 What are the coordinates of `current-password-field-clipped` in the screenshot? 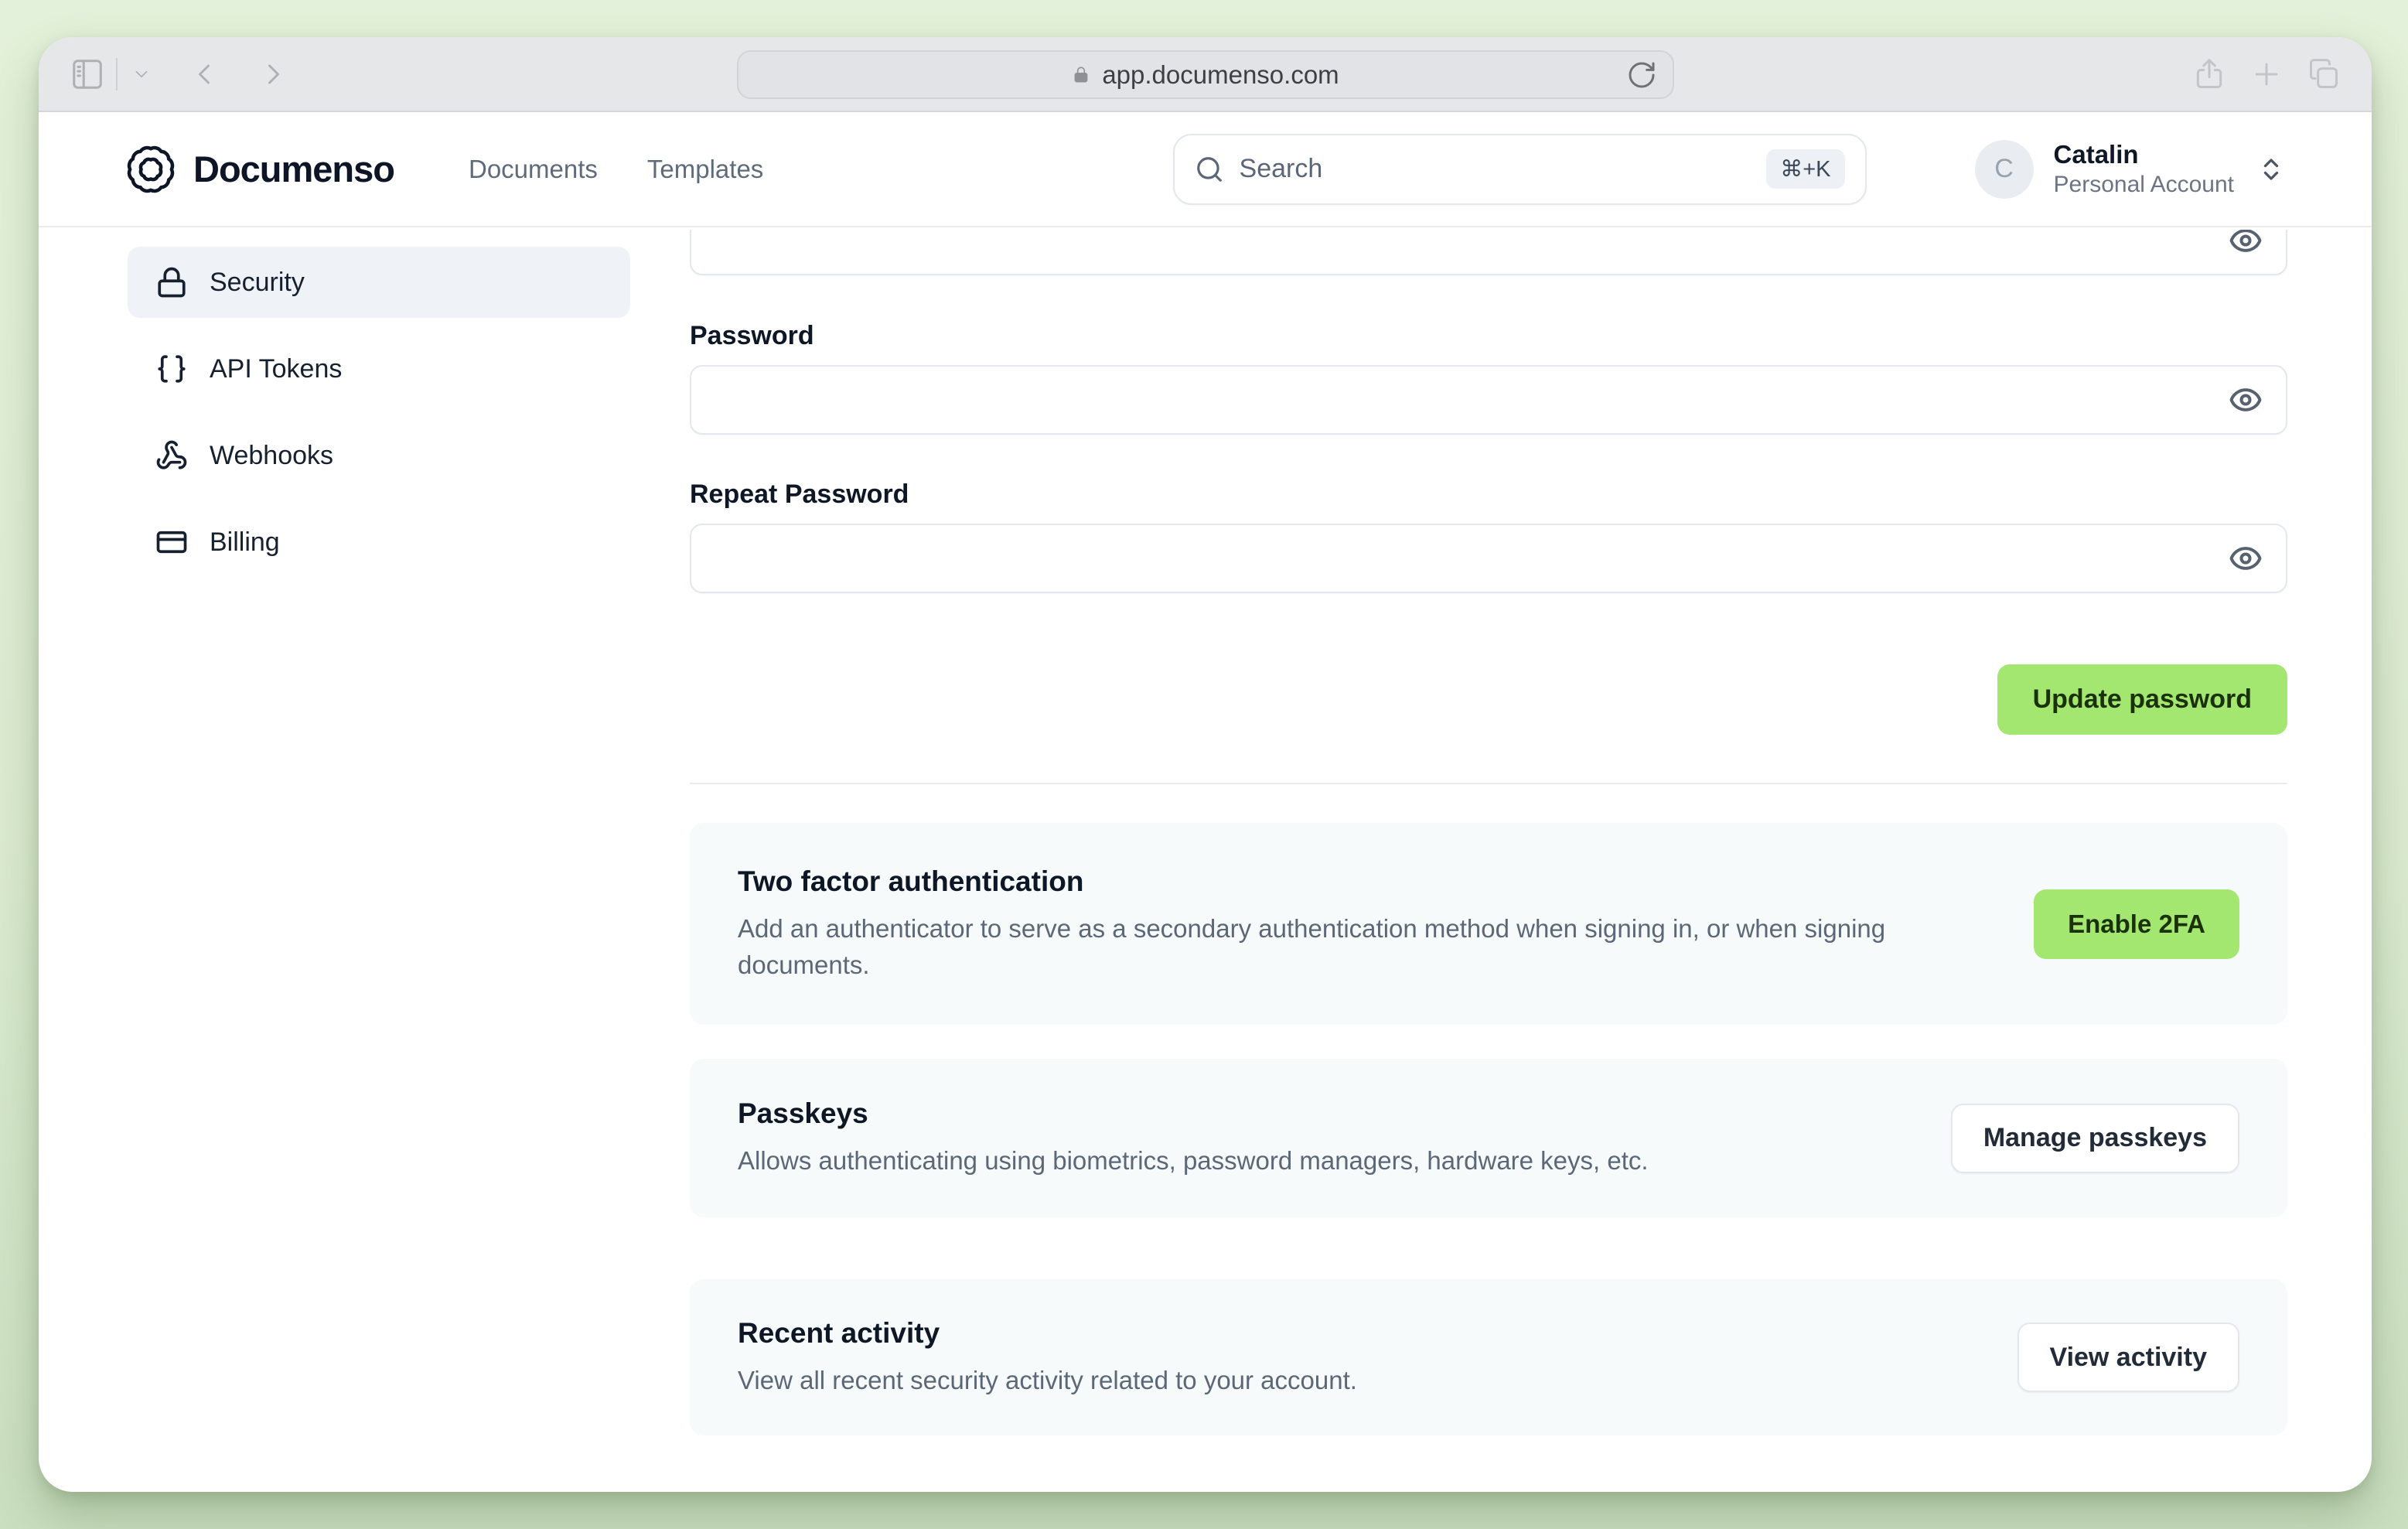 It's located at (1488, 253).